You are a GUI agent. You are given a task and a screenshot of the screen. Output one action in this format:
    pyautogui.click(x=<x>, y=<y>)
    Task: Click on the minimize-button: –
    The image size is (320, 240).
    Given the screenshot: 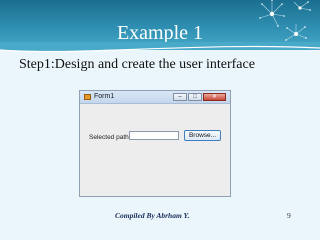 What is the action you would take?
    pyautogui.click(x=180, y=97)
    